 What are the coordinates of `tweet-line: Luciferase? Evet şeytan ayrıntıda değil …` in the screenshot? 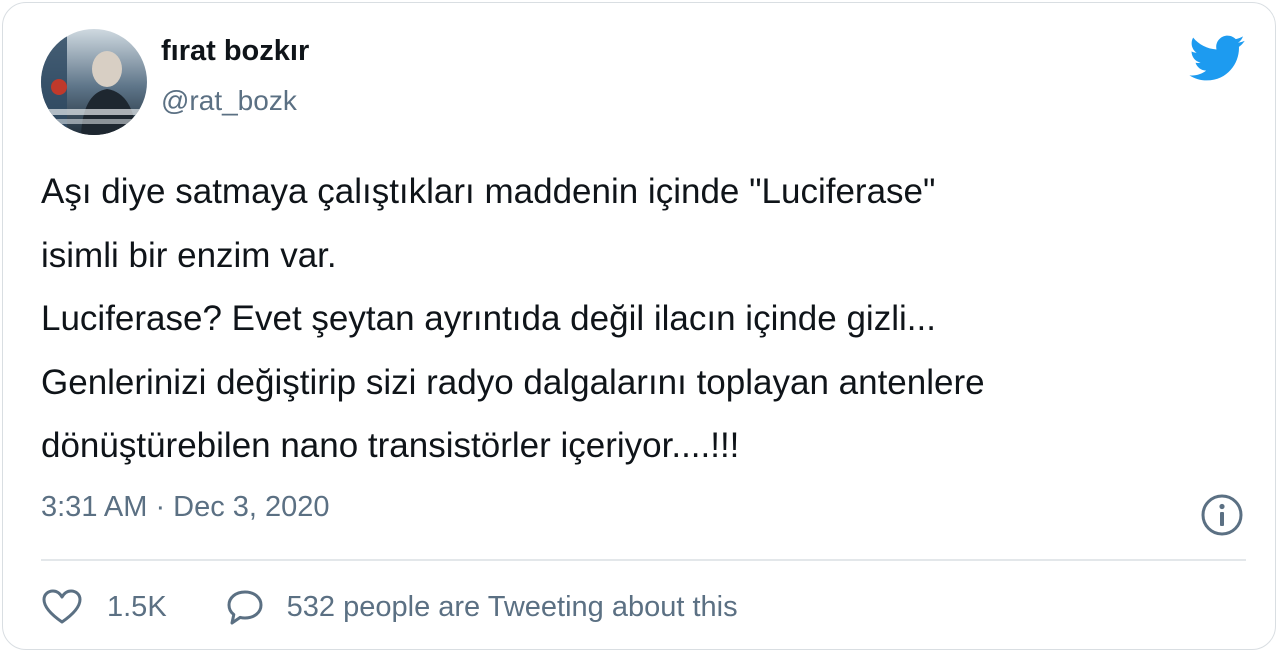 It's located at (488, 318).